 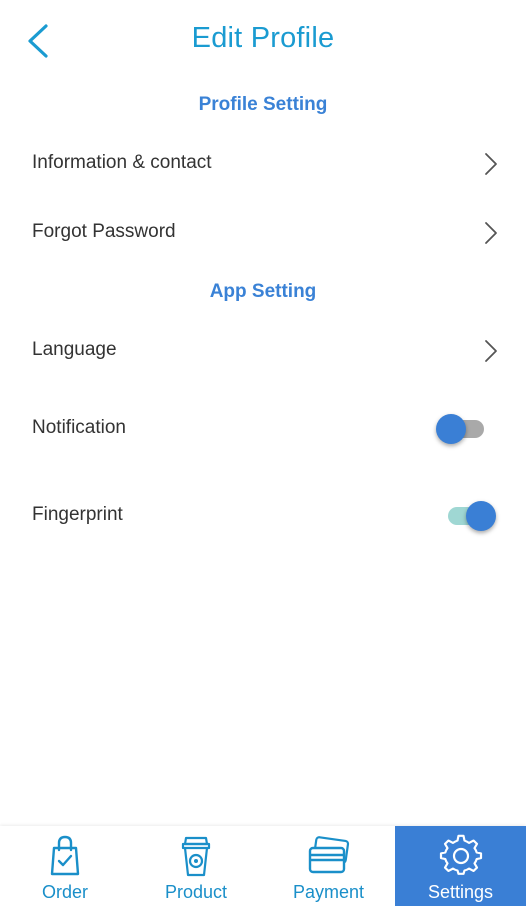 What do you see at coordinates (263, 291) in the screenshot?
I see `section-title-app-setting: App Setting` at bounding box center [263, 291].